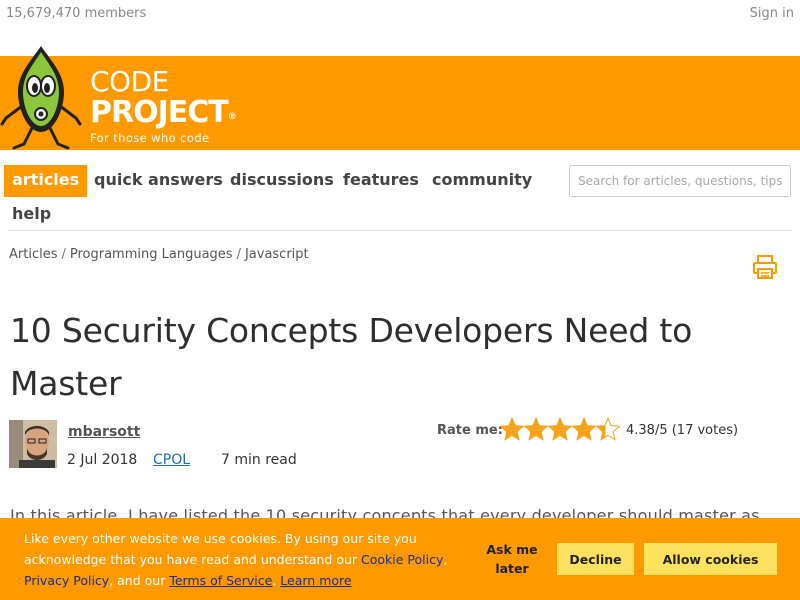 The image size is (800, 600). What do you see at coordinates (220, 580) in the screenshot?
I see `terms-of-service-link: Terms of Service` at bounding box center [220, 580].